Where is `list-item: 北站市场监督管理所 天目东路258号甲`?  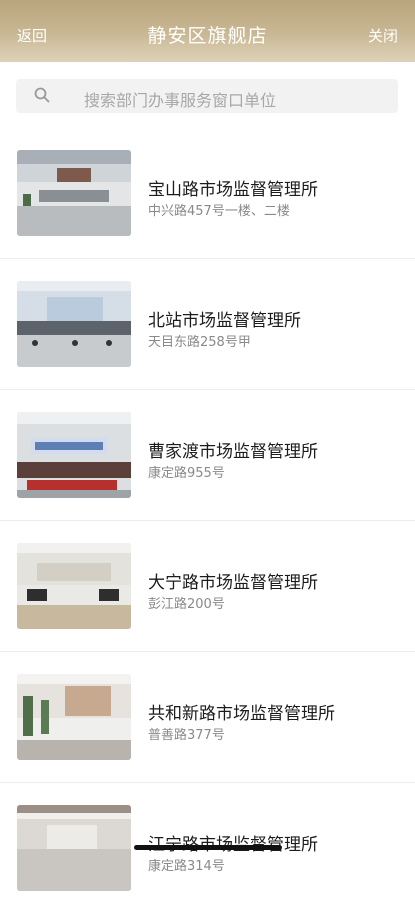
list-item: 北站市场监督管理所 天目东路258号甲 is located at coordinates (207, 324).